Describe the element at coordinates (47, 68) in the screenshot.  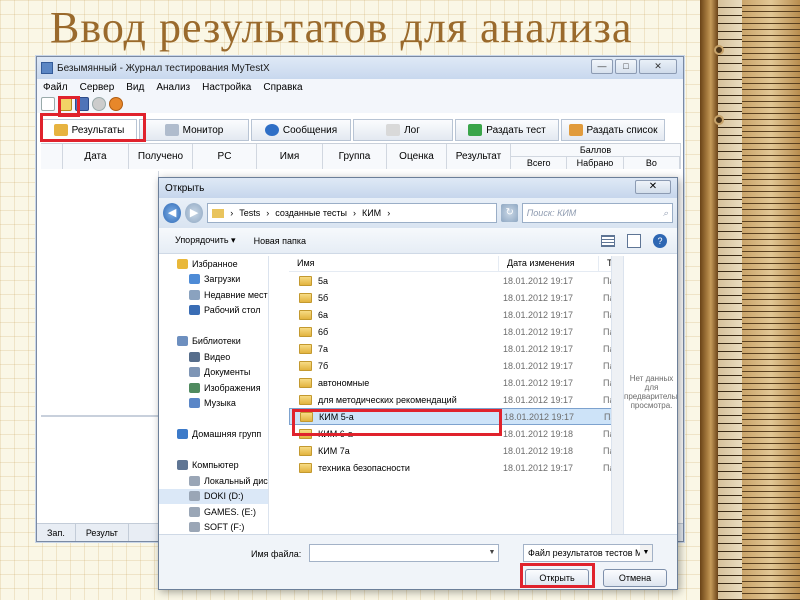
I see `app-icon` at that location.